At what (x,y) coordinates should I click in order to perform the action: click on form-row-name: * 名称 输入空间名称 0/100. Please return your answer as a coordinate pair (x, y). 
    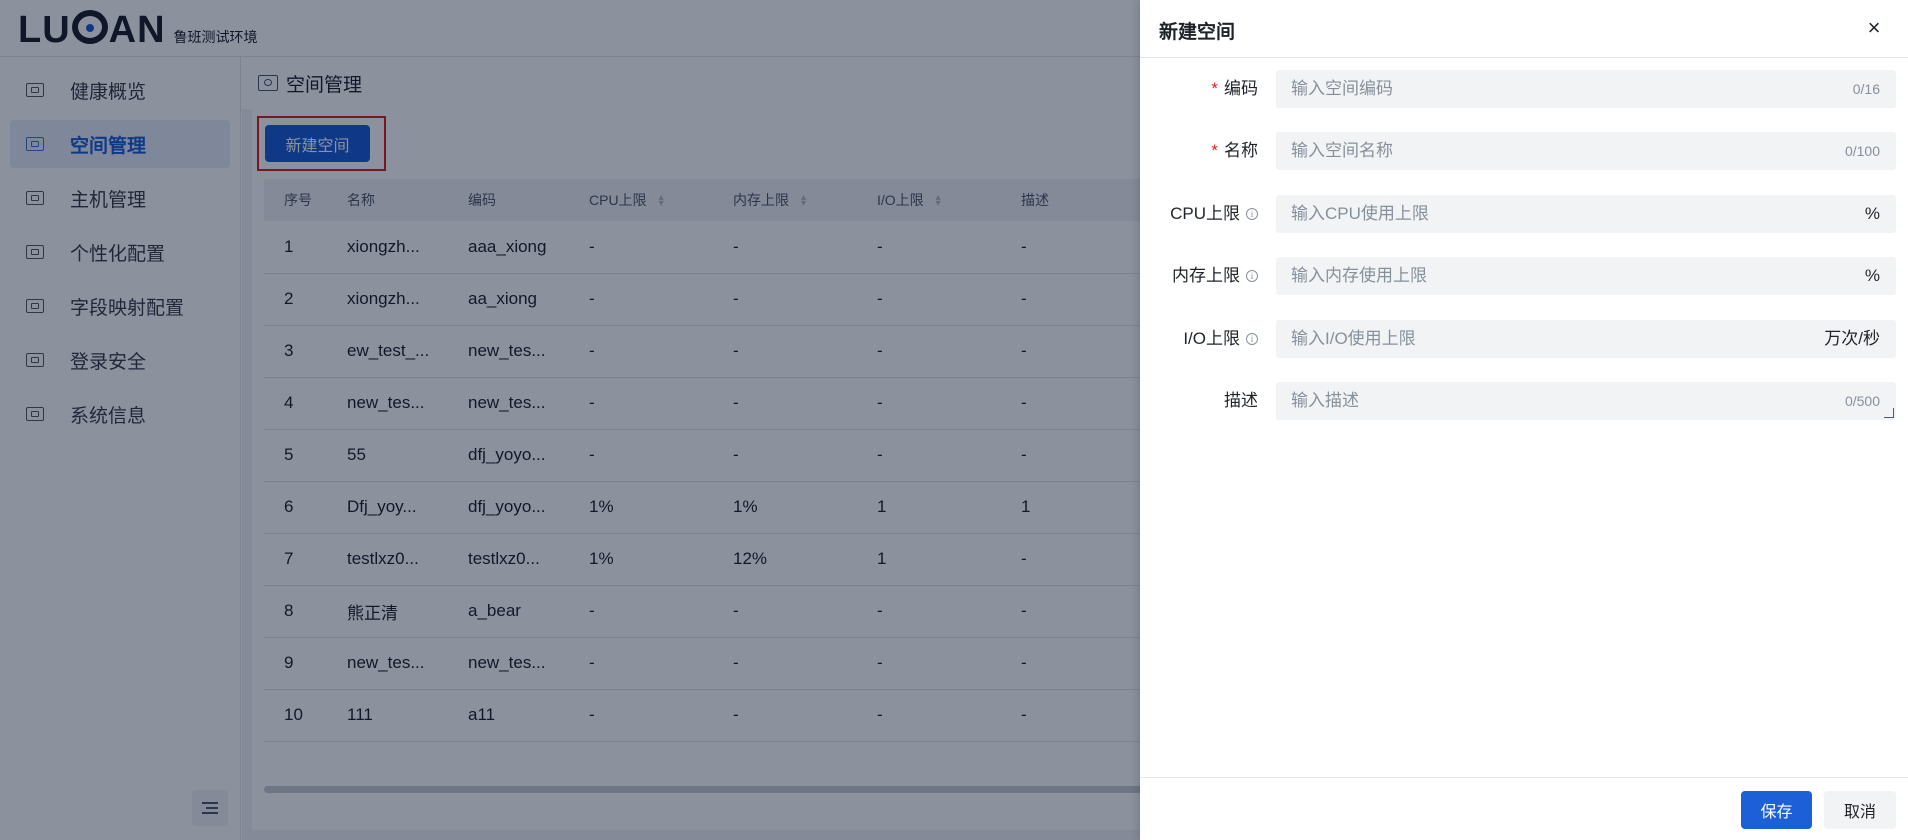
    Looking at the image, I should click on (1524, 151).